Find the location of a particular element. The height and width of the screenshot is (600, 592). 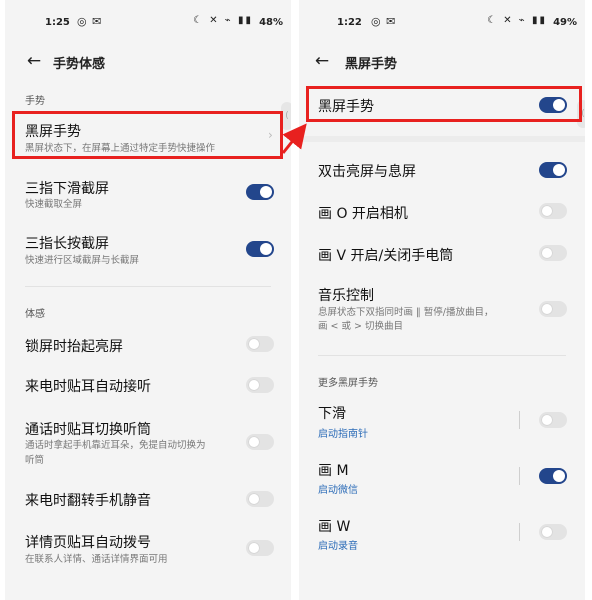

raise-to-wake-toggle is located at coordinates (260, 344).